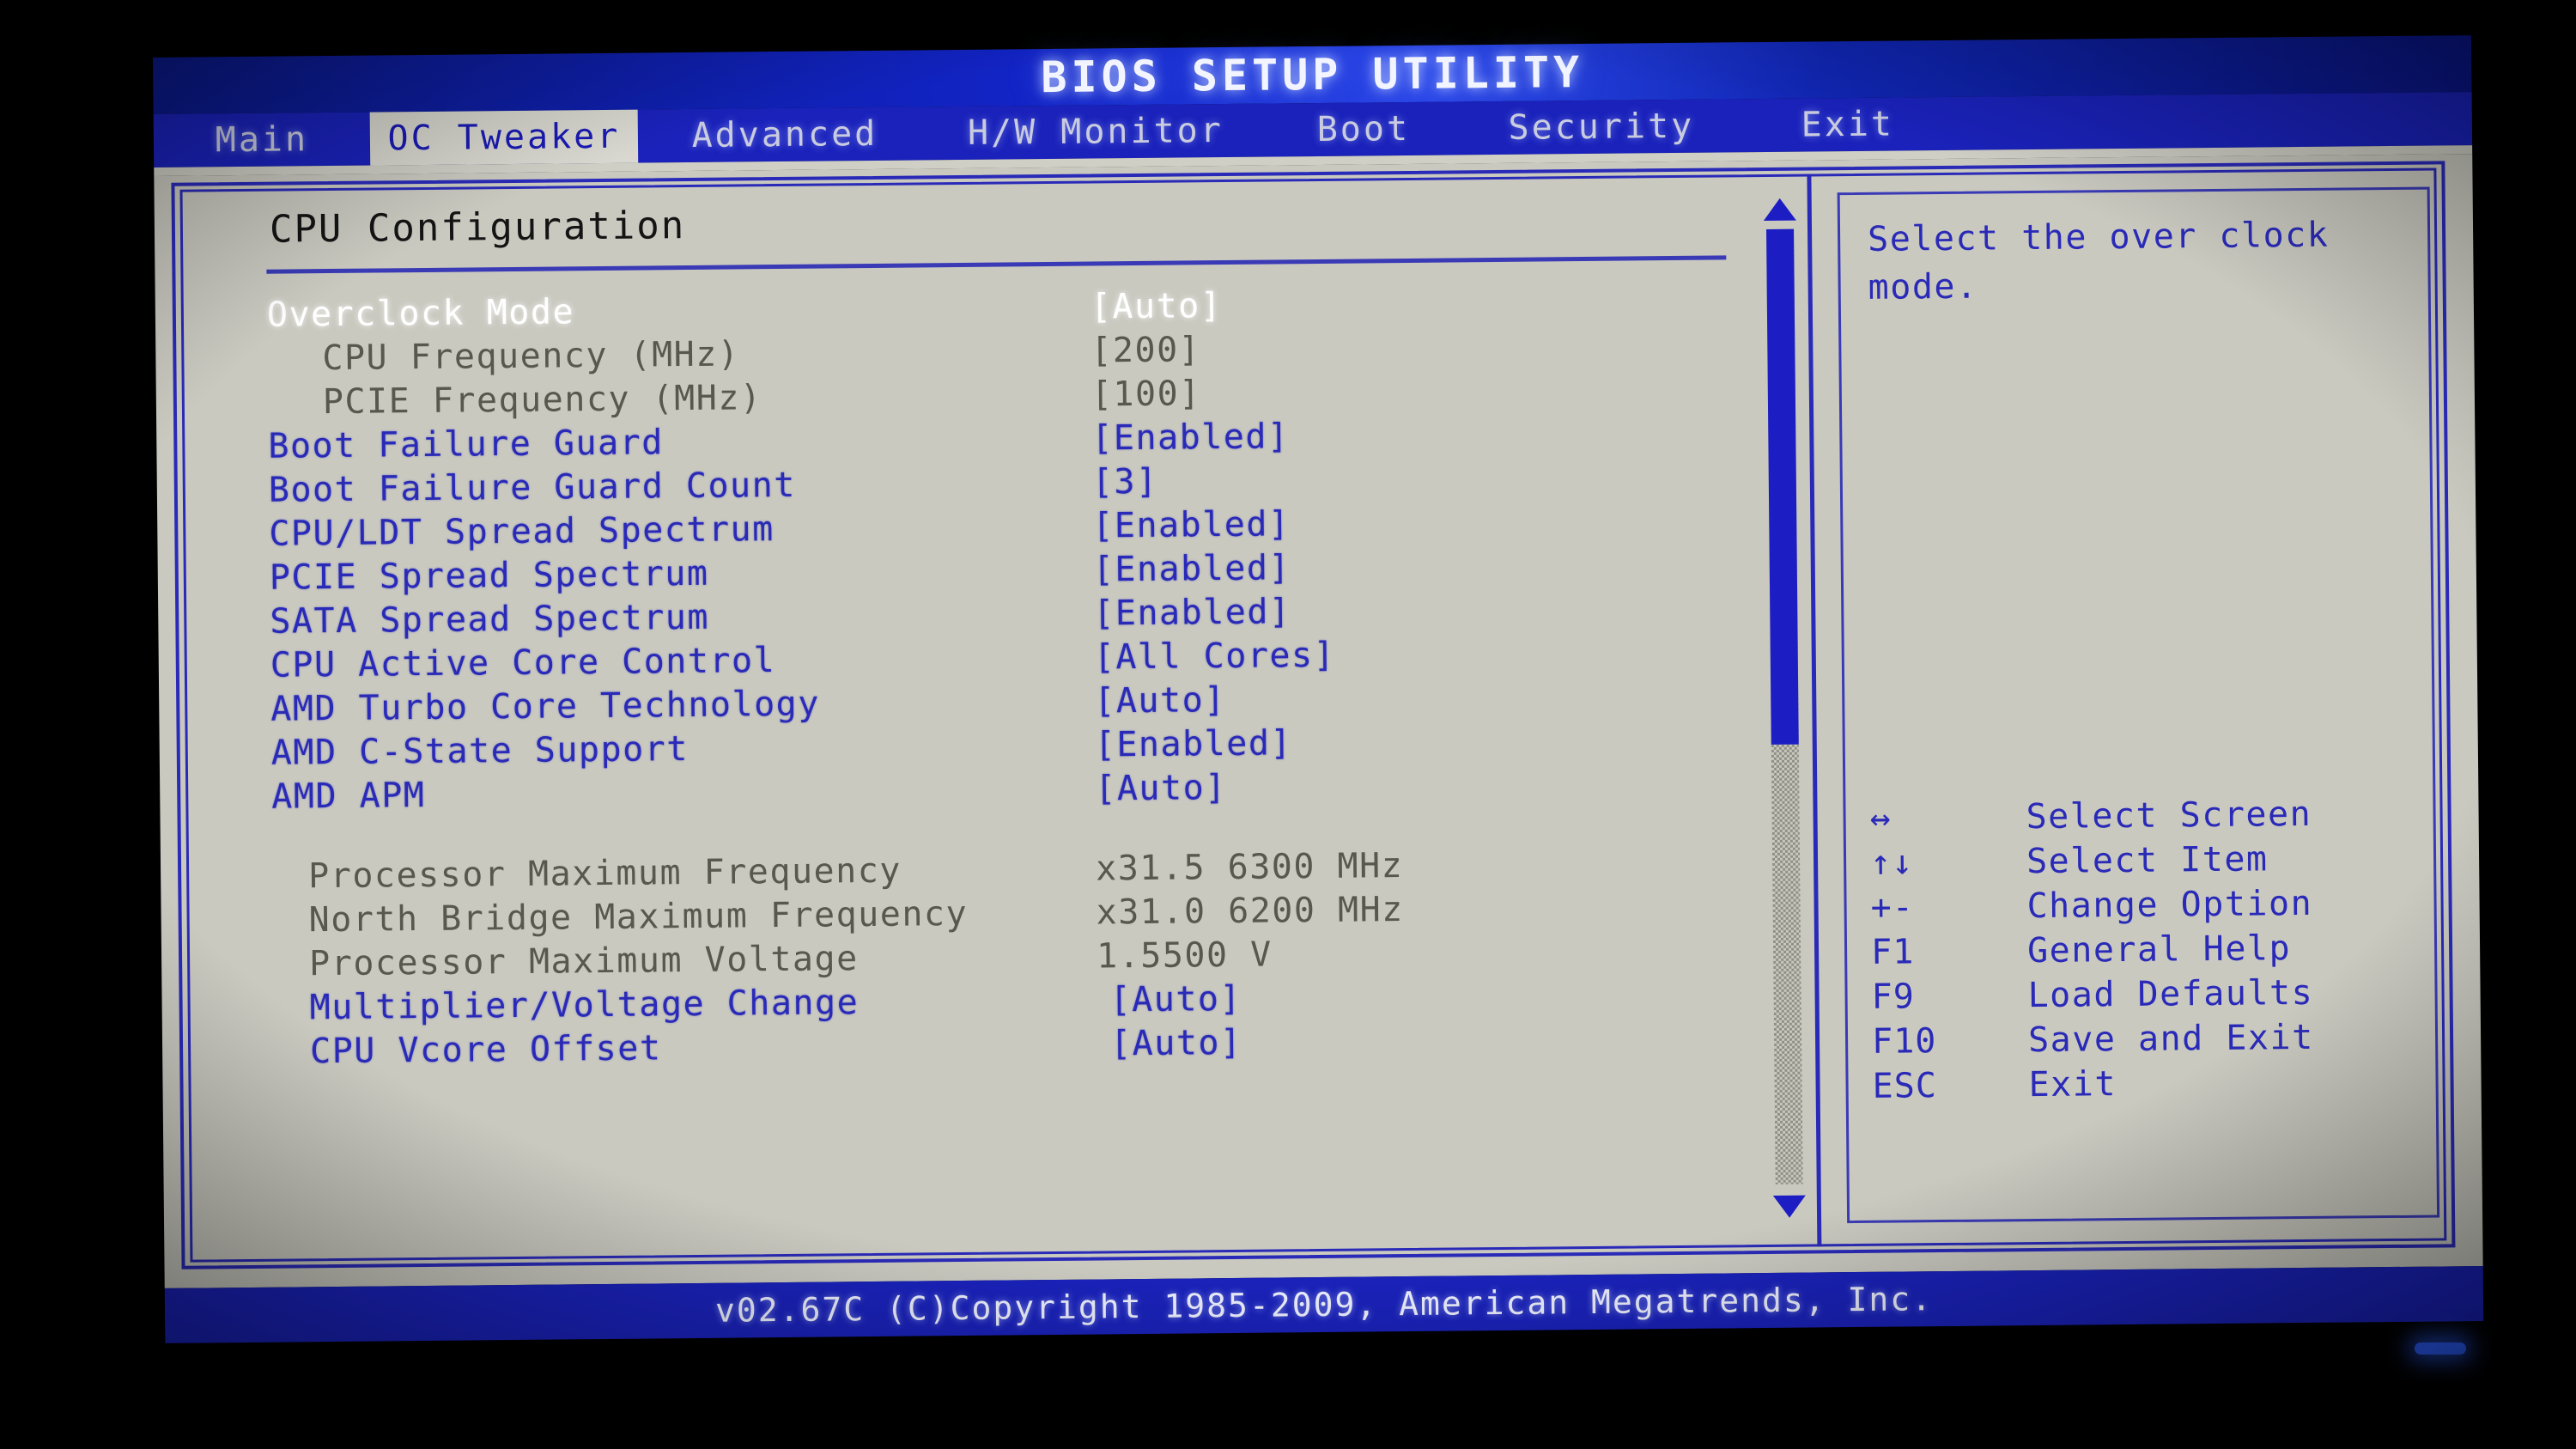  I want to click on scroll-up-arrow-icon, so click(1779, 209).